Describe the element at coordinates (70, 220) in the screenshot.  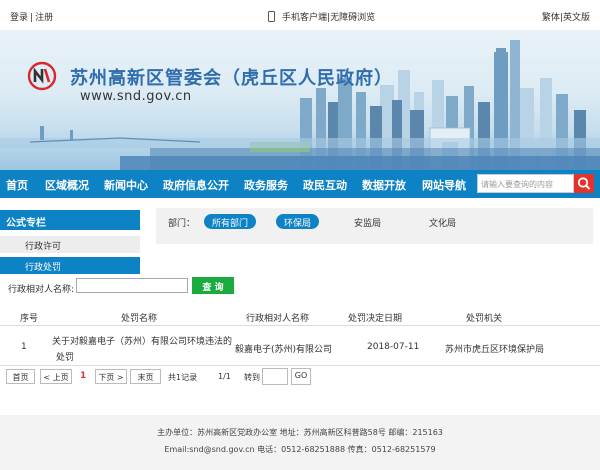
I see `sidebar-heading: 公式专栏` at that location.